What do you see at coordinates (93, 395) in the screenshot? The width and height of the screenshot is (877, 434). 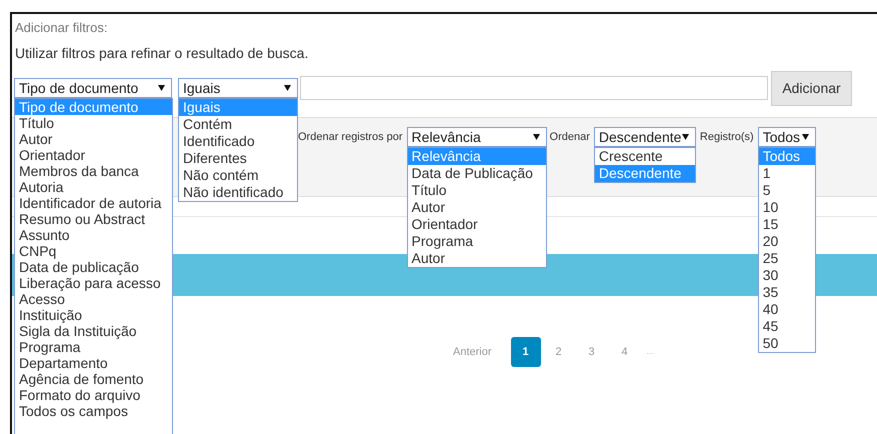 I see `dropdown-option: Formato do arquivo` at bounding box center [93, 395].